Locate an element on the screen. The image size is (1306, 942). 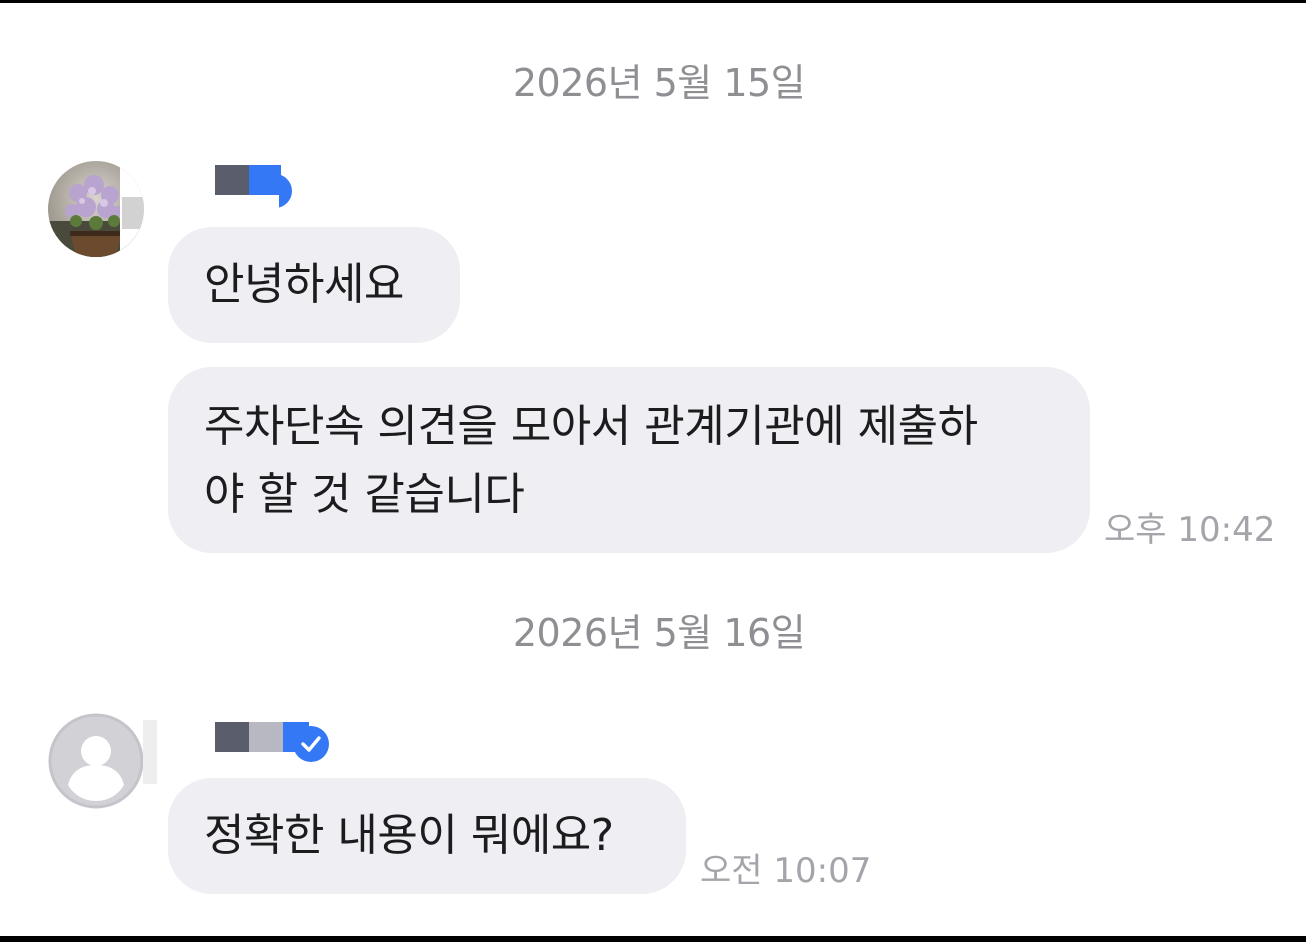
message-text: 정확한 내용이 뭐에요? is located at coordinates (409, 835).